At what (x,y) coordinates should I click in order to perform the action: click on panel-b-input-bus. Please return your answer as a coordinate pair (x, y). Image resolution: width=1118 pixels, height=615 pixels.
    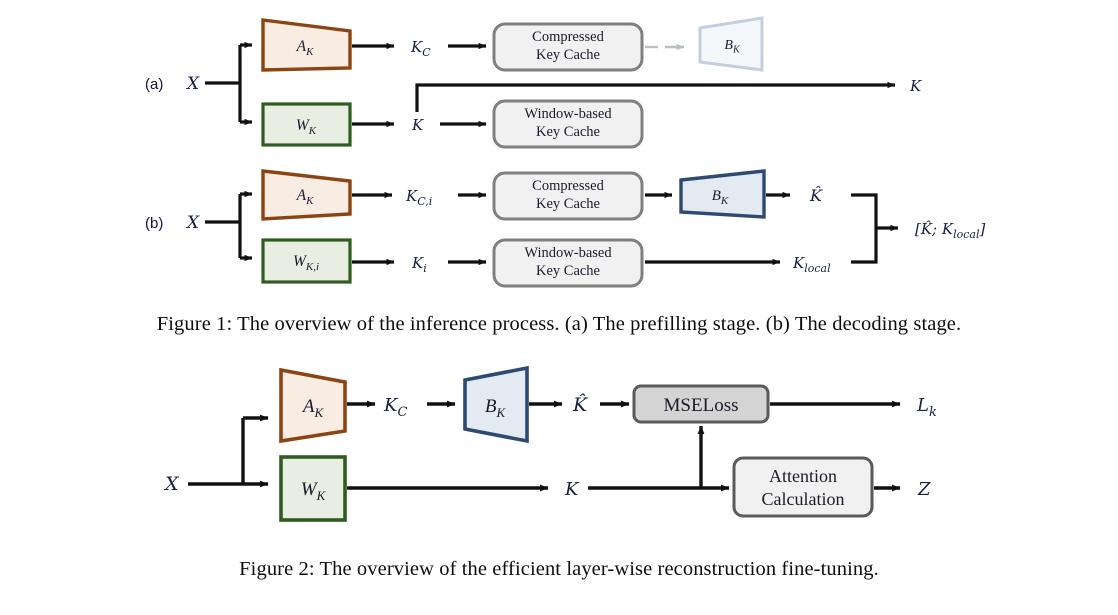
    Looking at the image, I should click on (229, 226).